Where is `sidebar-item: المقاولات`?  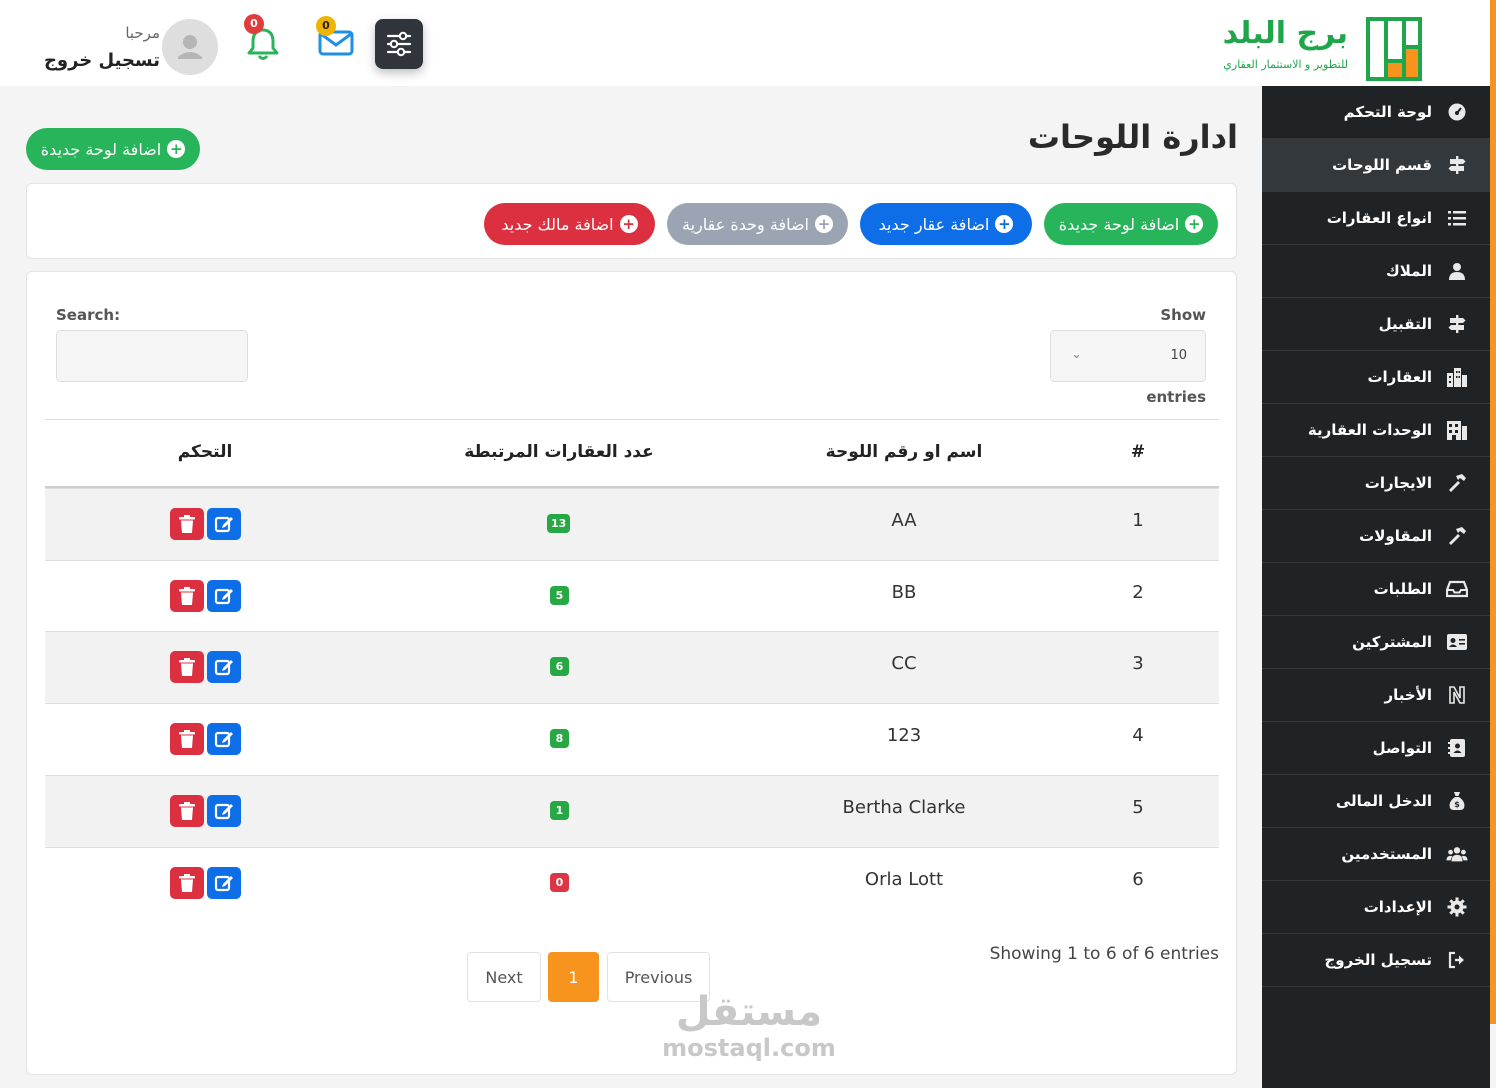 sidebar-item: المقاولات is located at coordinates (1376, 536).